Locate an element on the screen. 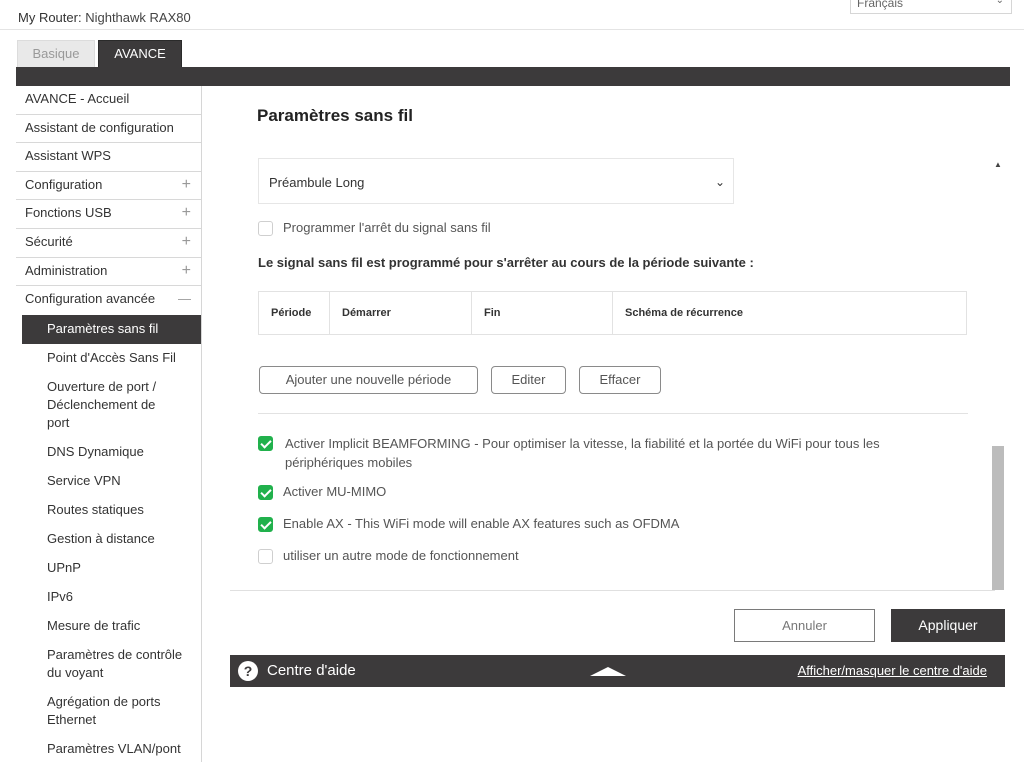 The image size is (1024, 762). sidebar-item-label: Configuration is located at coordinates (64, 184).